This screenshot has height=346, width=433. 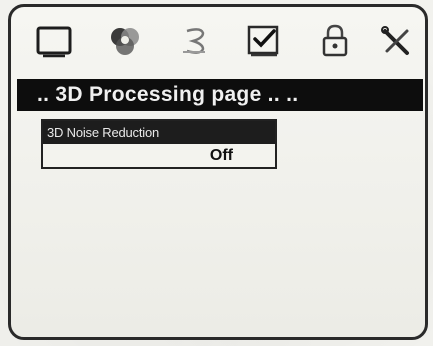 What do you see at coordinates (55, 41) in the screenshot?
I see `screen-icon` at bounding box center [55, 41].